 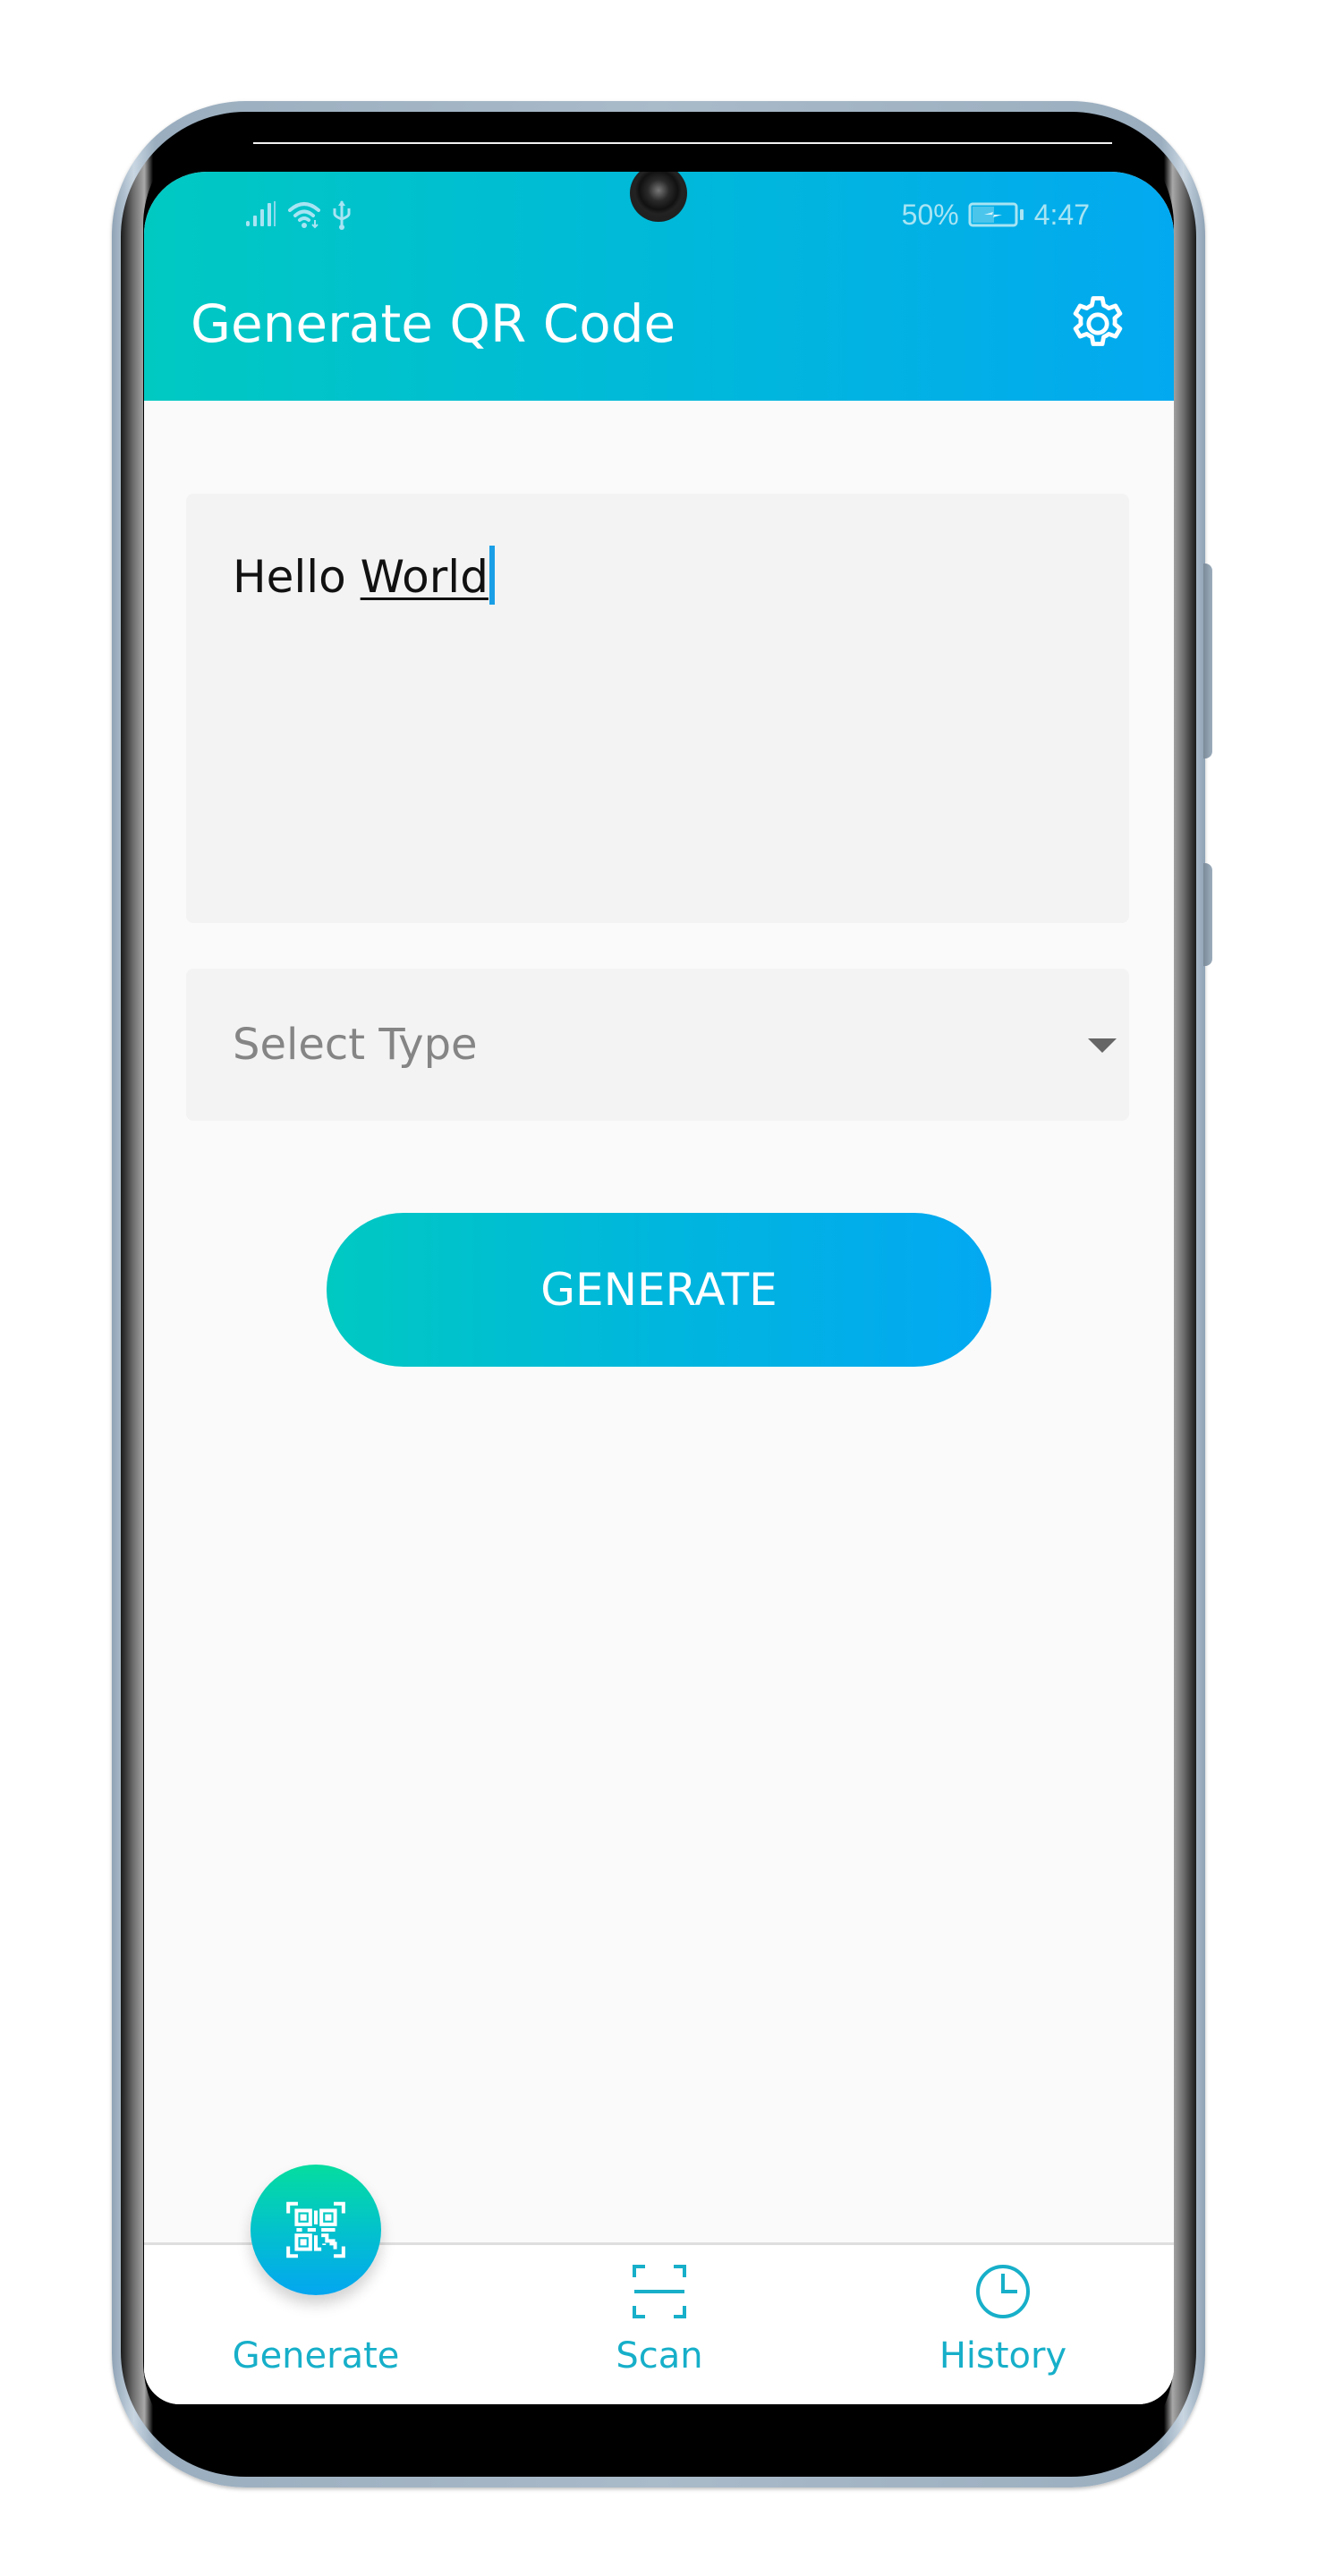 What do you see at coordinates (658, 197) in the screenshot?
I see `front-camera` at bounding box center [658, 197].